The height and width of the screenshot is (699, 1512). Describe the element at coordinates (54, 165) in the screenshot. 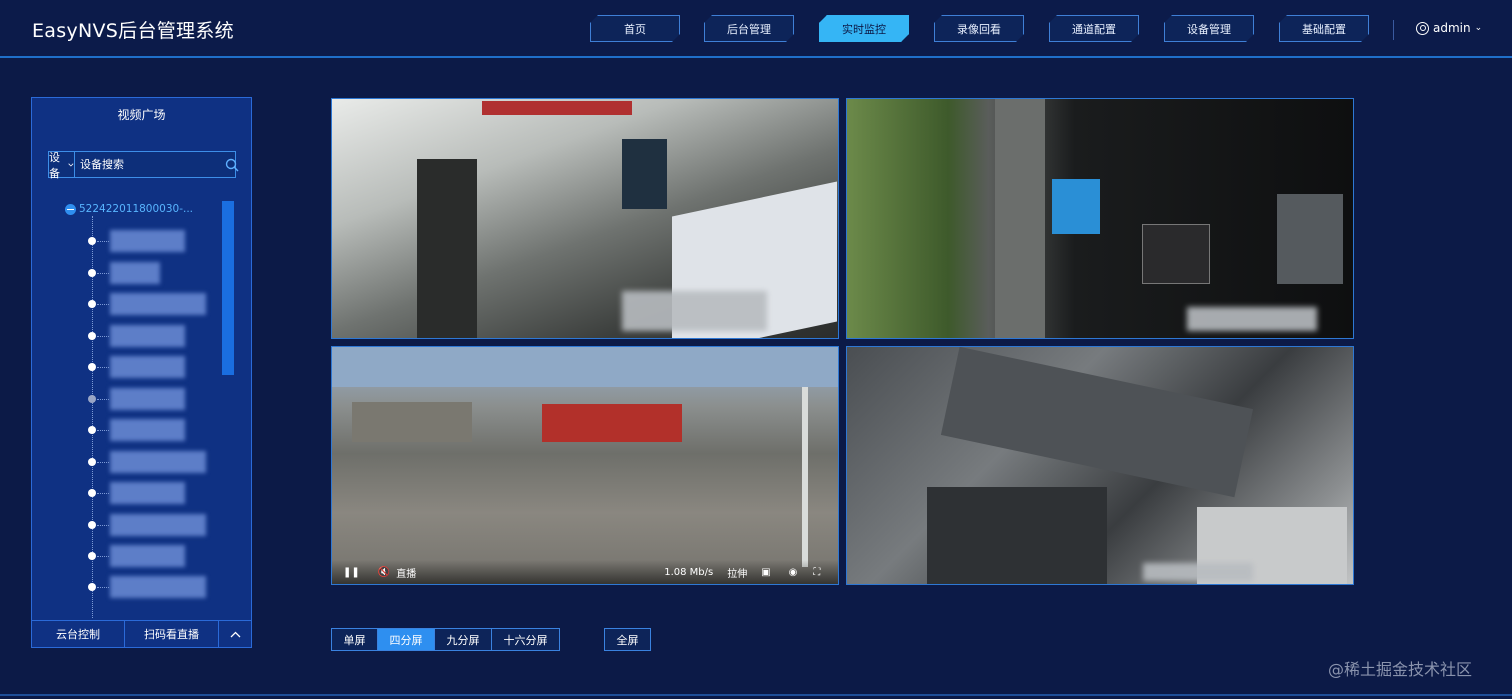

I see `search-type-label: 设备` at that location.